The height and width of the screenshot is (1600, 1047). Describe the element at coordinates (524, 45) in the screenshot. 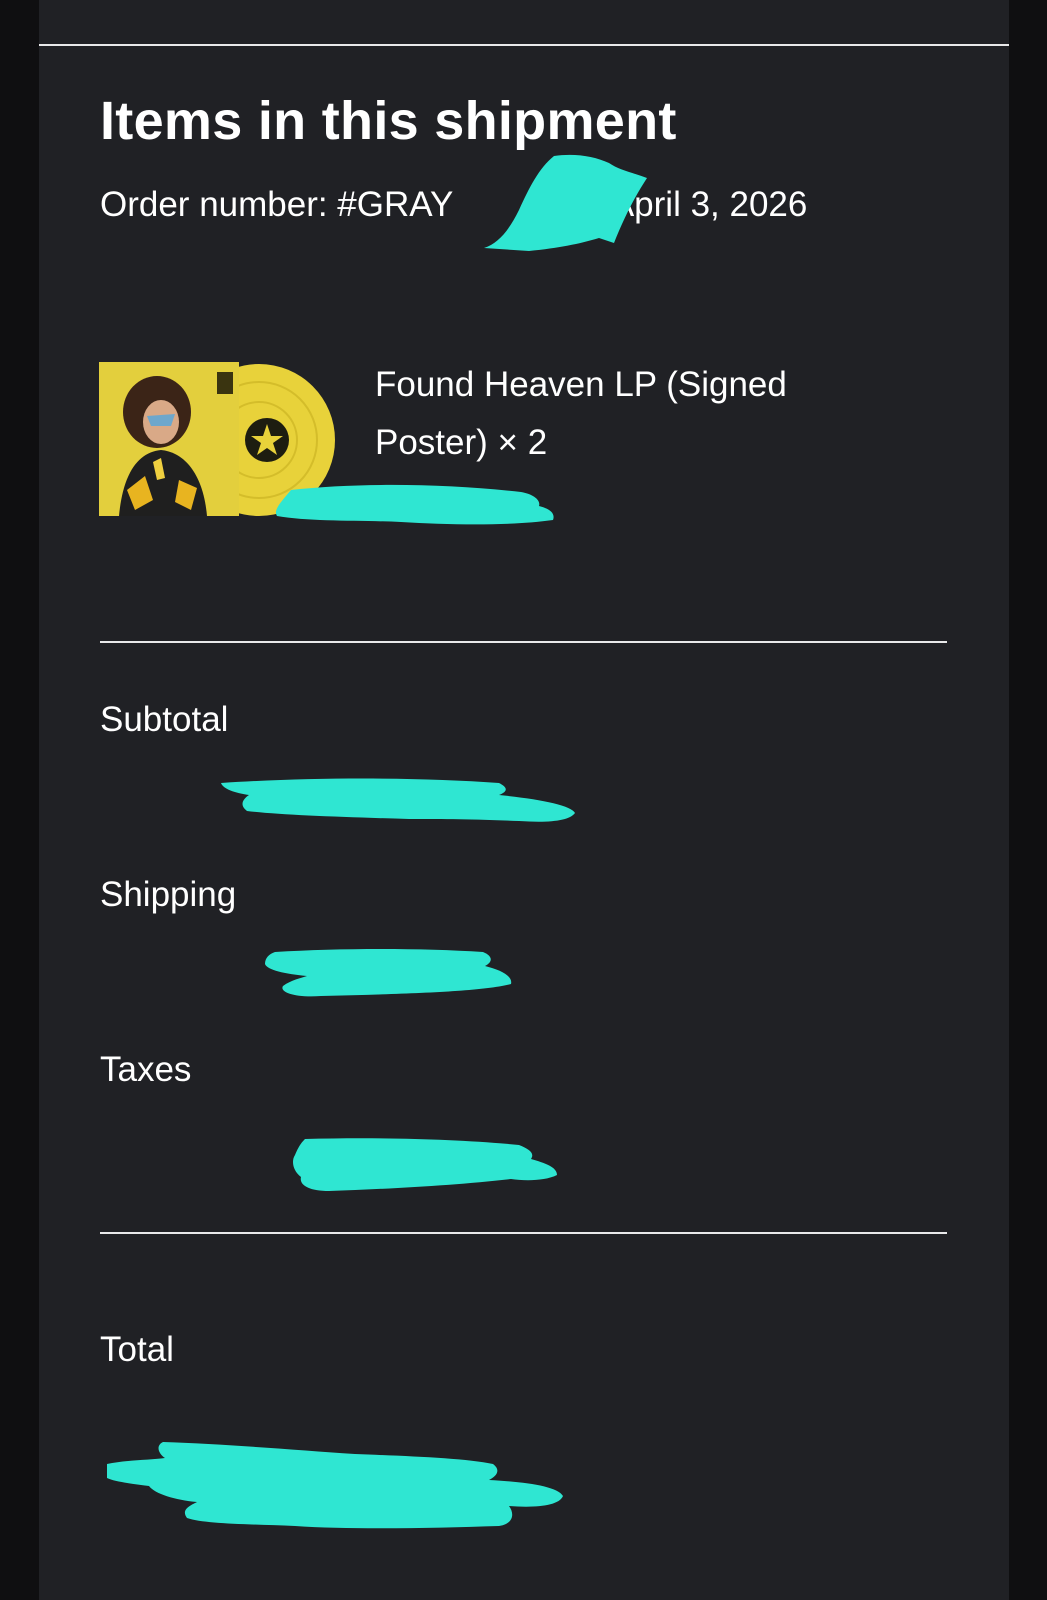

I see `top-divider` at that location.